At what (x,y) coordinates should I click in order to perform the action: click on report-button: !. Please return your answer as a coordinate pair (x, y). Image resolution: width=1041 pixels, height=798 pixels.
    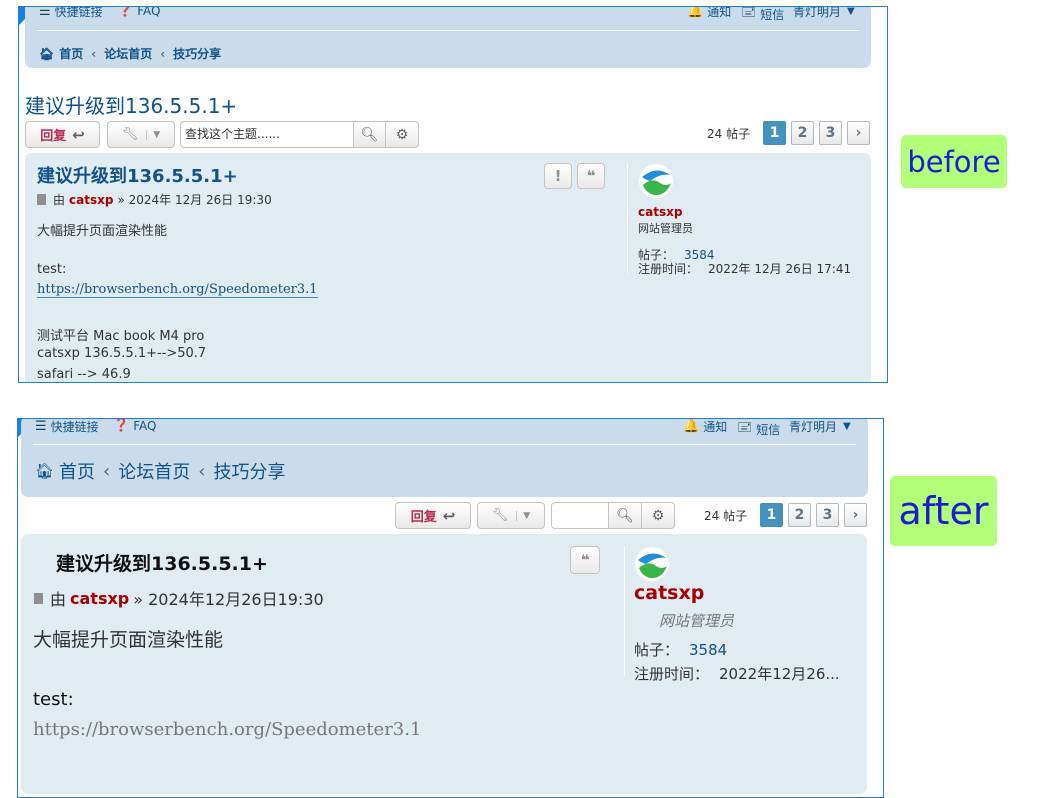
    Looking at the image, I should click on (558, 176).